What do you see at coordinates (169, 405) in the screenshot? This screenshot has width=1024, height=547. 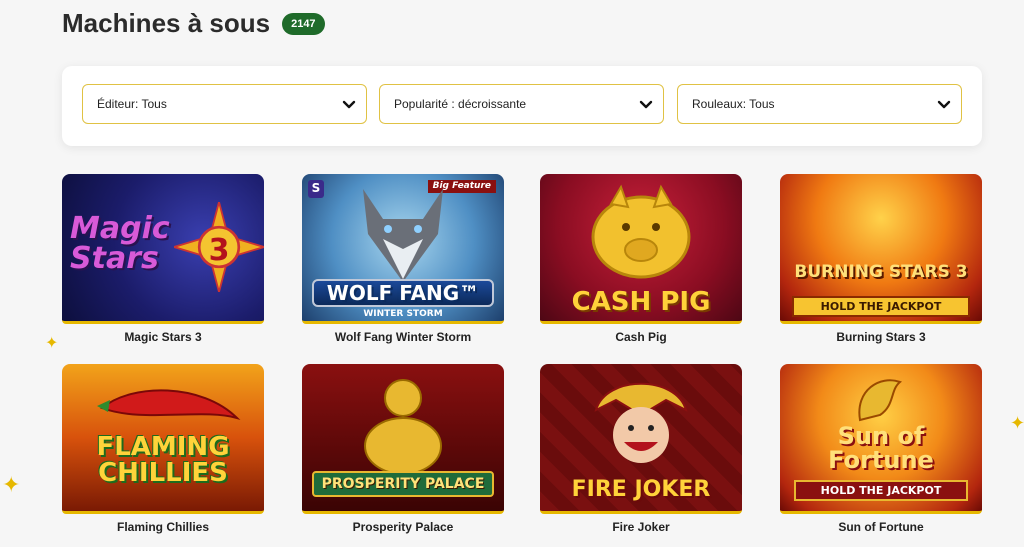 I see `chili-pepper-icon` at bounding box center [169, 405].